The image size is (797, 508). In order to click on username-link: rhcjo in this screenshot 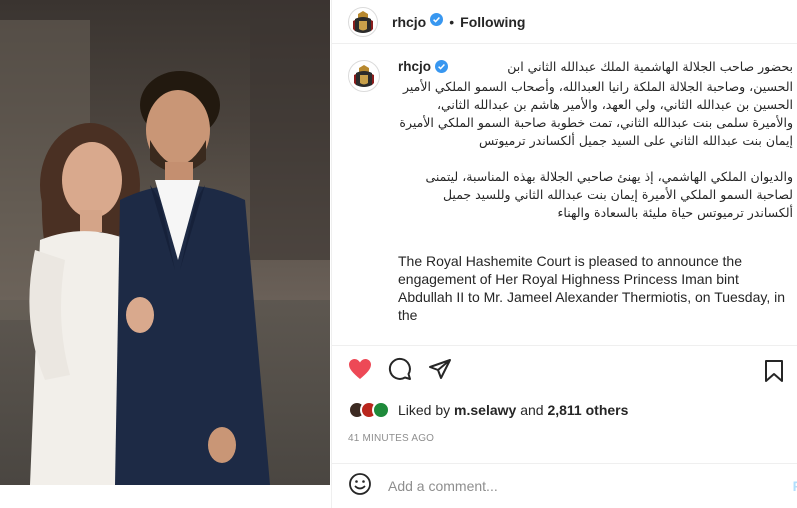, I will do `click(409, 22)`.